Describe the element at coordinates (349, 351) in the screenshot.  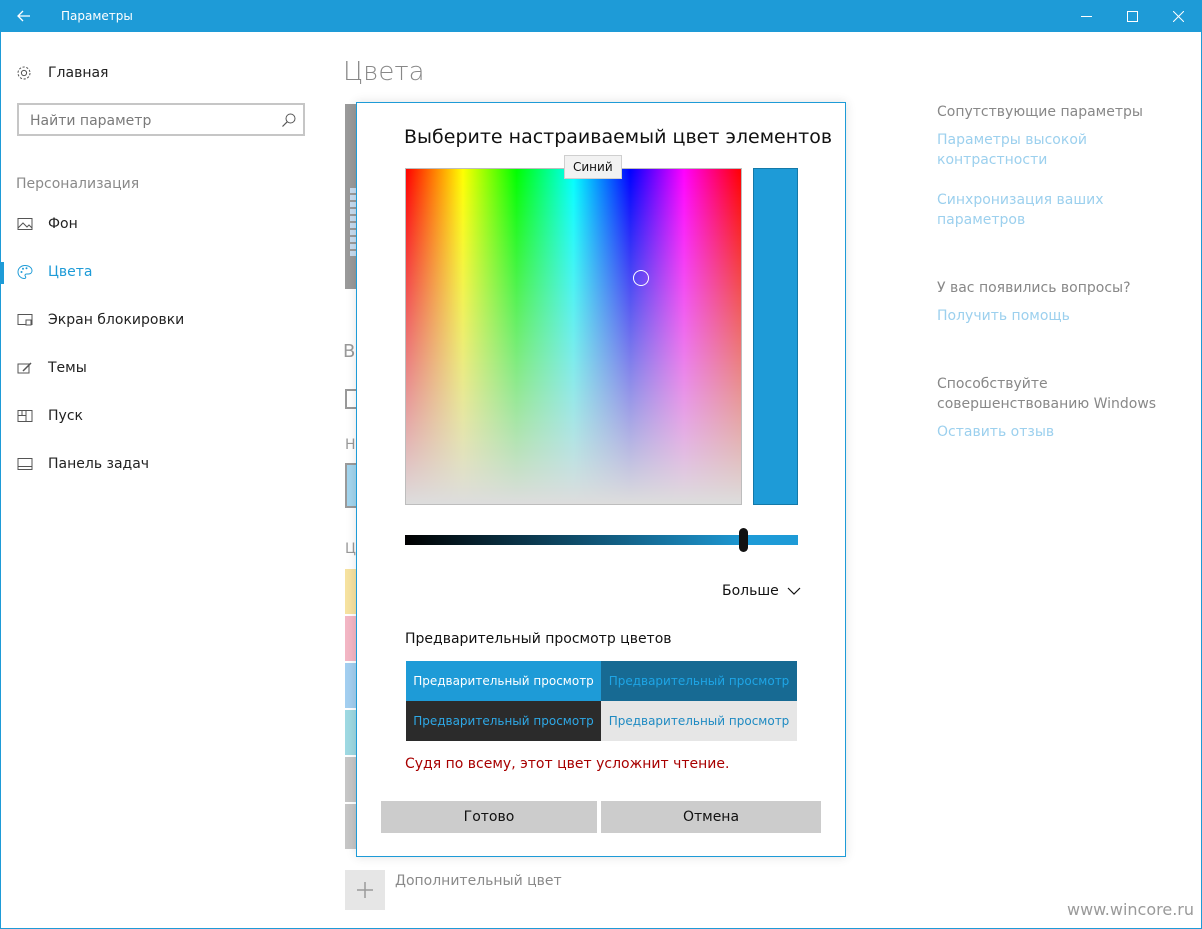
I see `section-heading-fragment: В` at that location.